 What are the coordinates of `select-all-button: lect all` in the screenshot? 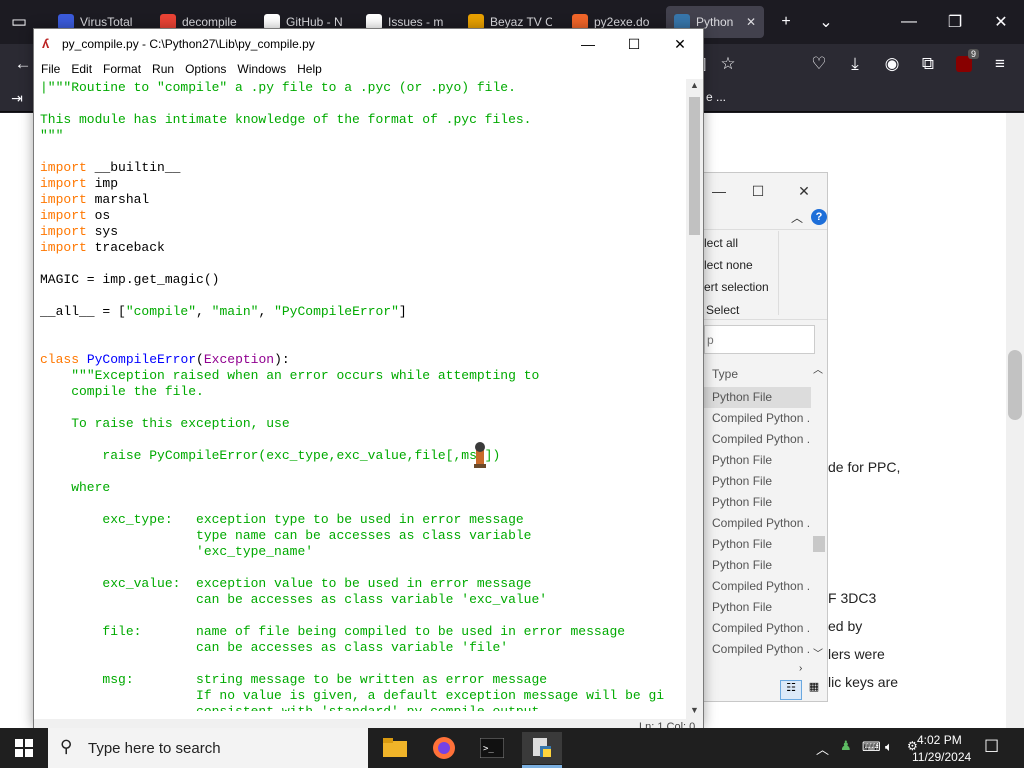 It's located at (721, 243).